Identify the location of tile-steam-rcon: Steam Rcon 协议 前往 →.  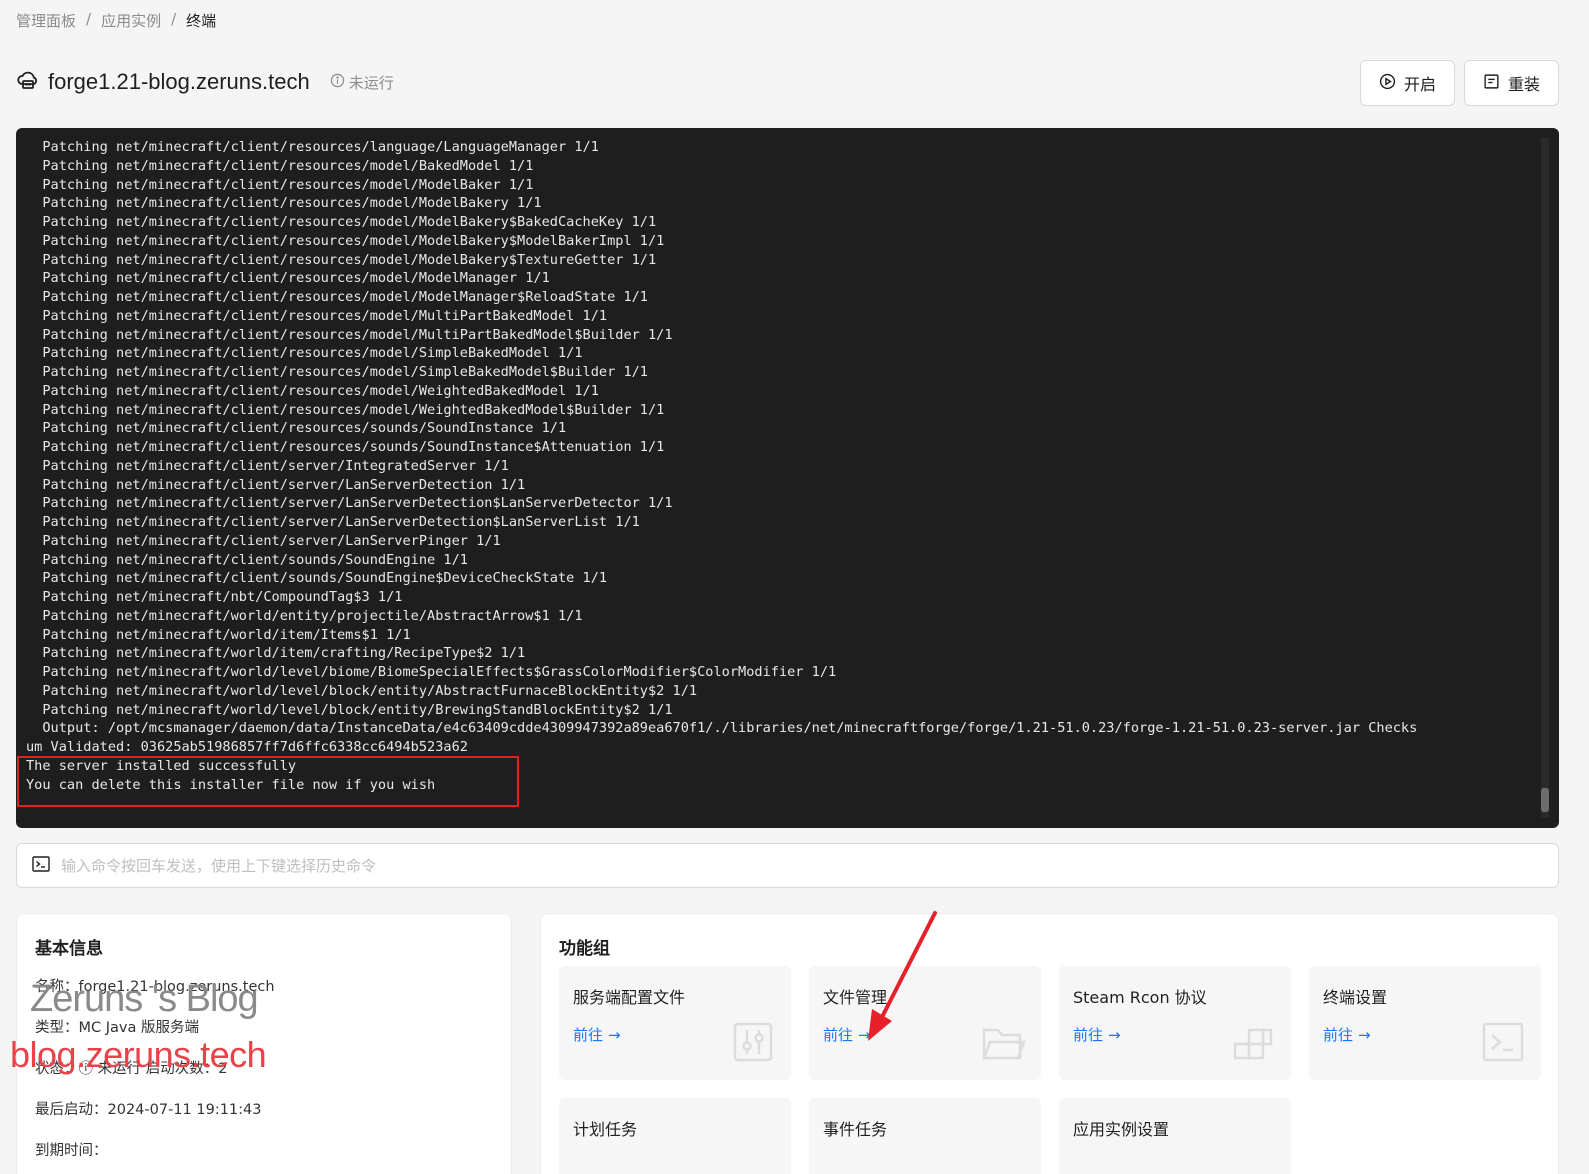
(1175, 1023).